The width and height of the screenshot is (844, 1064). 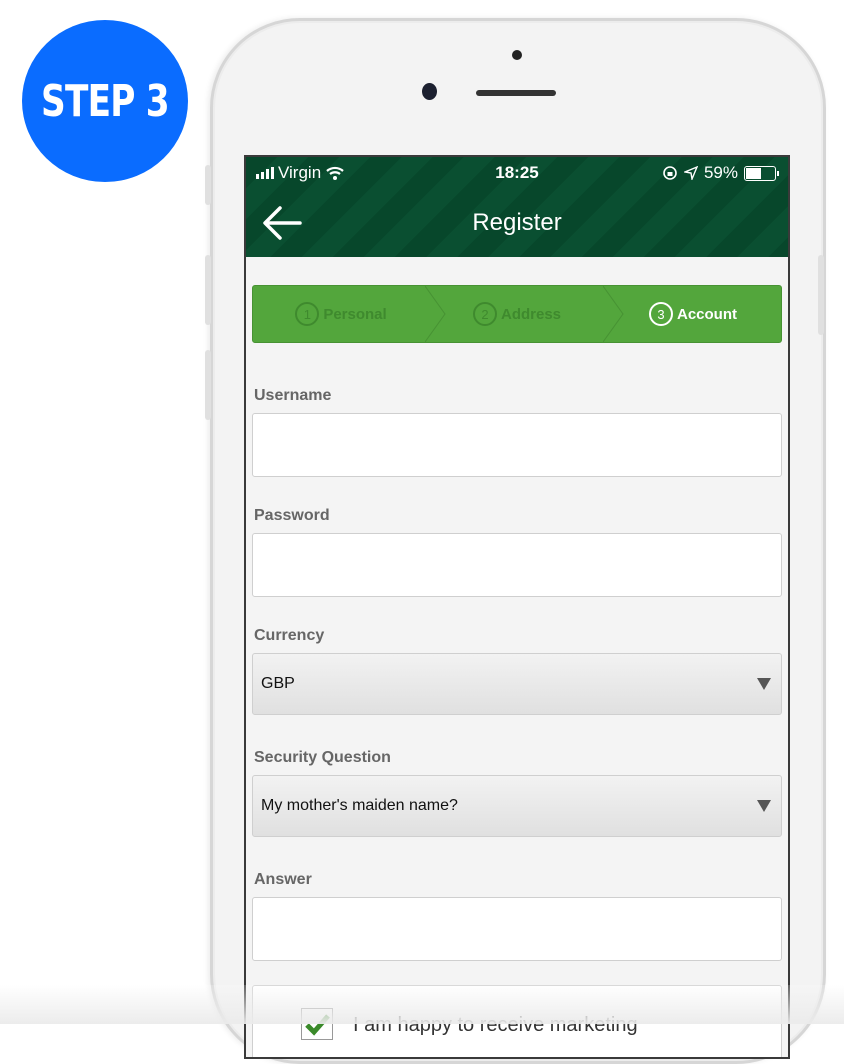 I want to click on app-header: Virgin 18:25 59% Register, so click(x=517, y=207).